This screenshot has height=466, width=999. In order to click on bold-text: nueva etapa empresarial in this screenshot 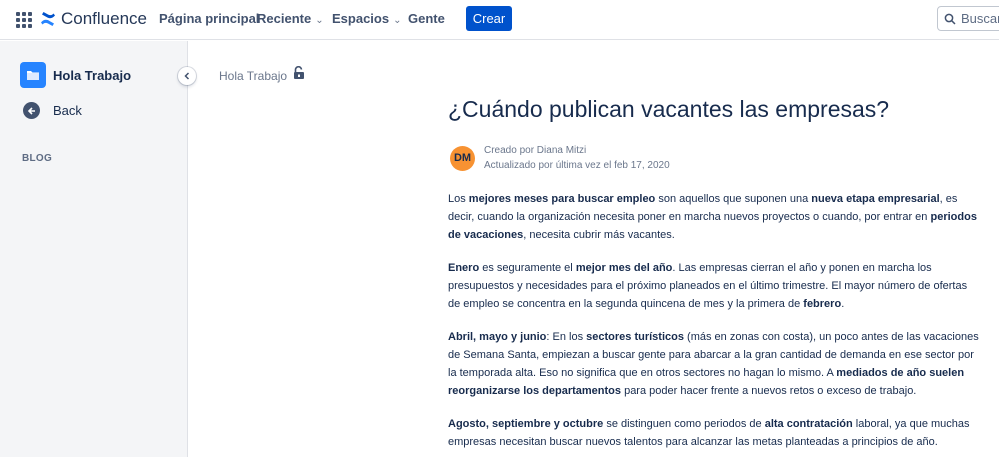, I will do `click(875, 199)`.